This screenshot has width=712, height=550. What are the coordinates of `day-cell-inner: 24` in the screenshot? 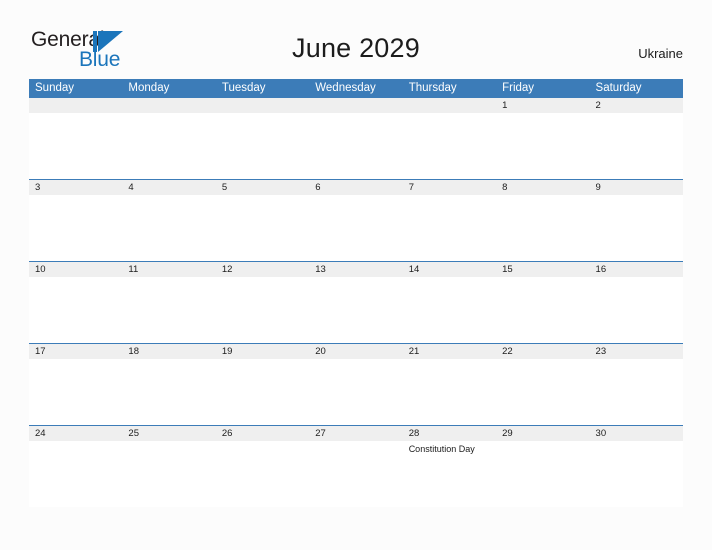 It's located at (76, 466).